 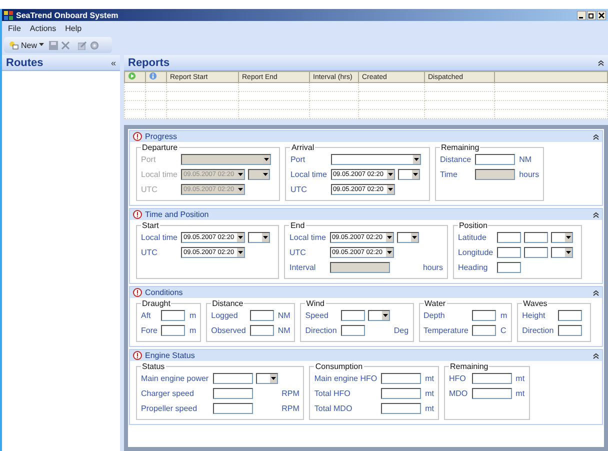 I want to click on field-label: Total MDO, so click(x=334, y=408).